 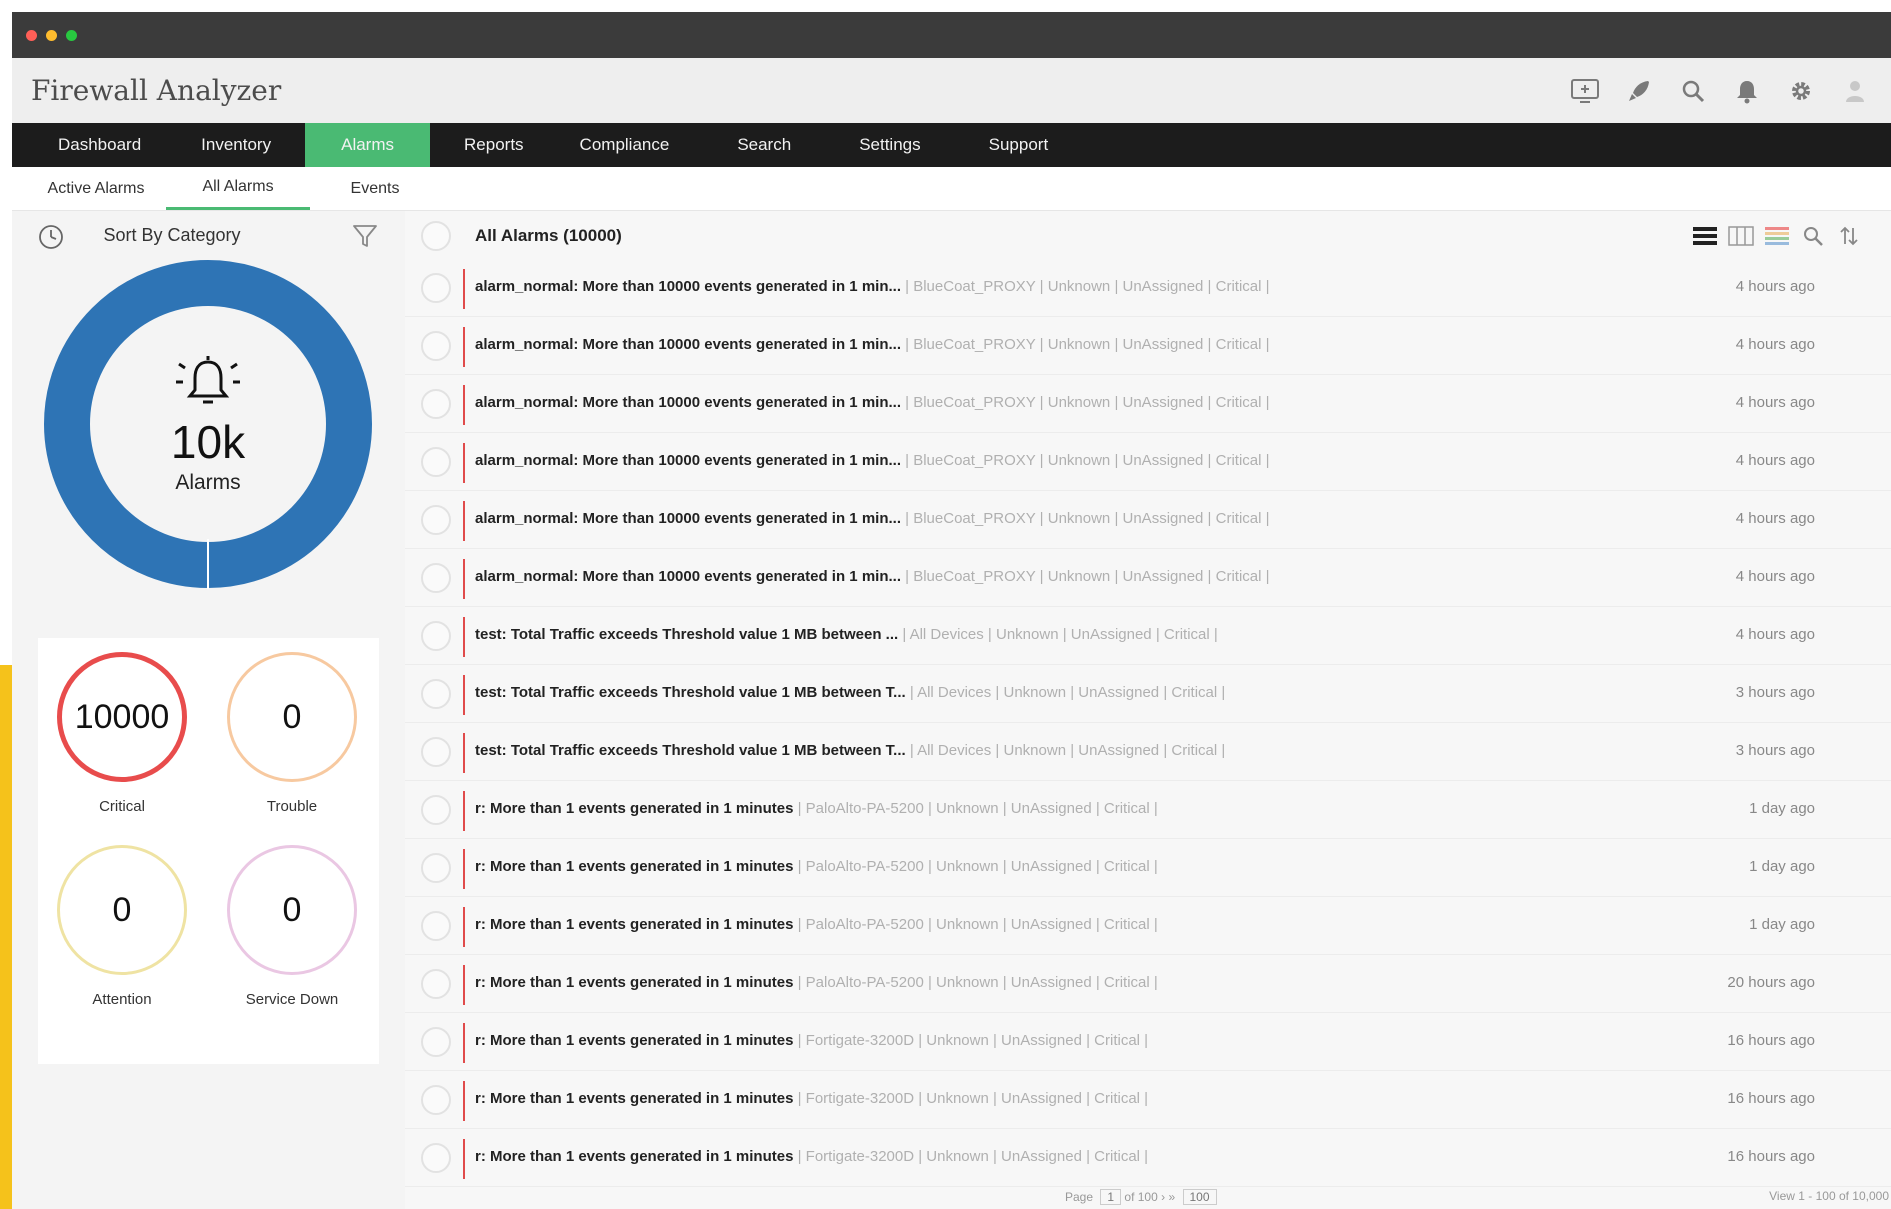 I want to click on alarms-donut-chart: 10k Alarms, so click(x=208, y=424).